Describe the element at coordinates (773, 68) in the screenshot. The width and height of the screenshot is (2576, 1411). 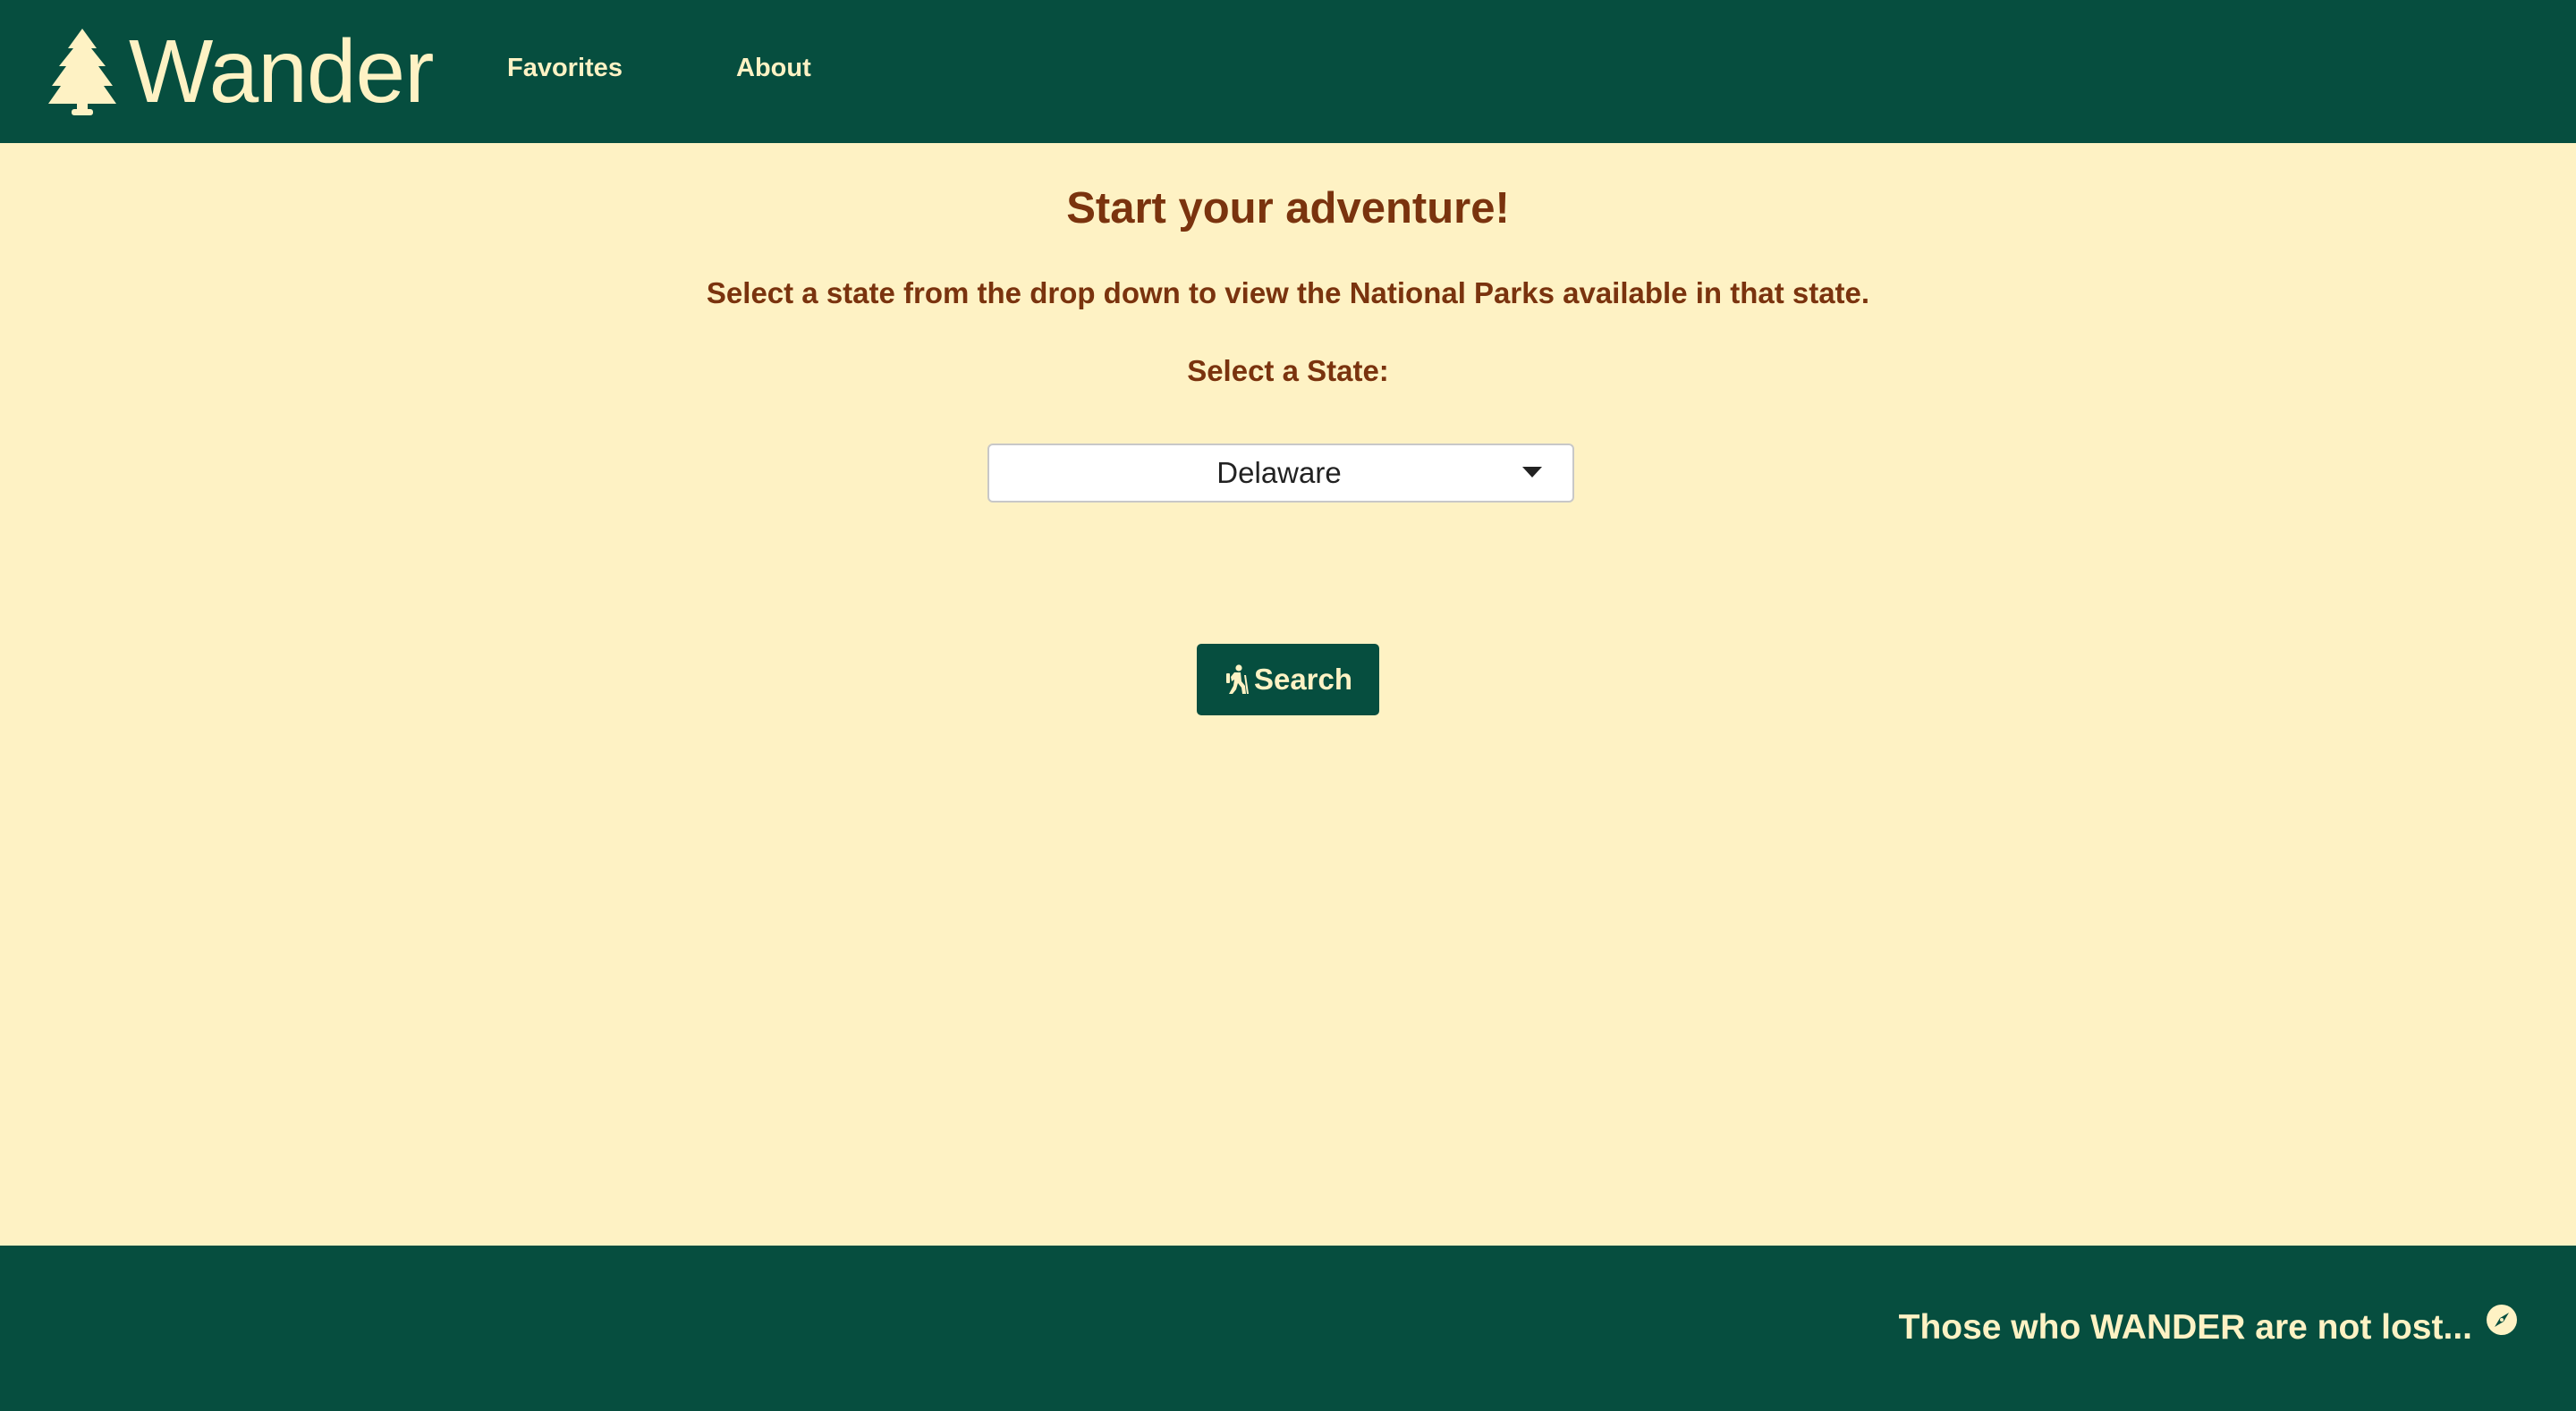
I see `nav-about-link: About` at that location.